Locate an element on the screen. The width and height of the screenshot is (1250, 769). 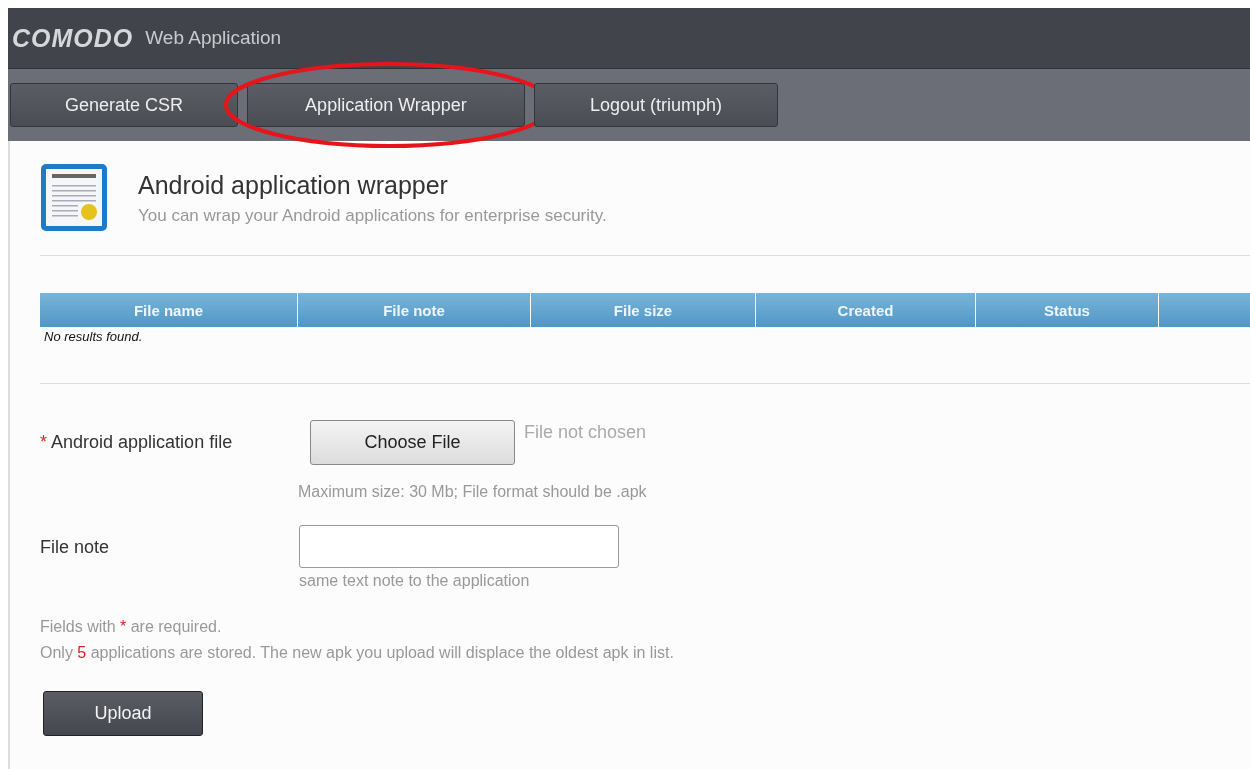
choose-file-button: Choose File is located at coordinates (412, 442).